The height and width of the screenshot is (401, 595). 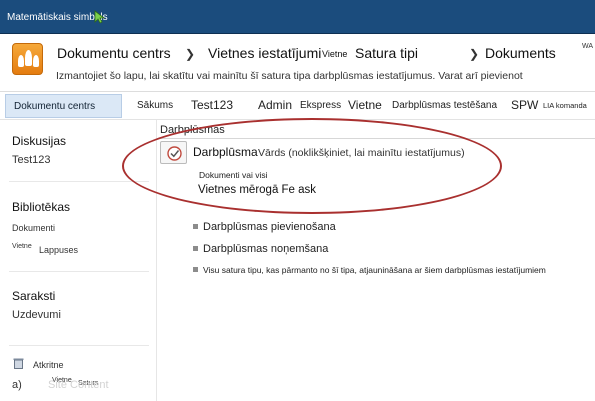 What do you see at coordinates (320, 105) in the screenshot?
I see `nav-item-ekspress: Ekspress` at bounding box center [320, 105].